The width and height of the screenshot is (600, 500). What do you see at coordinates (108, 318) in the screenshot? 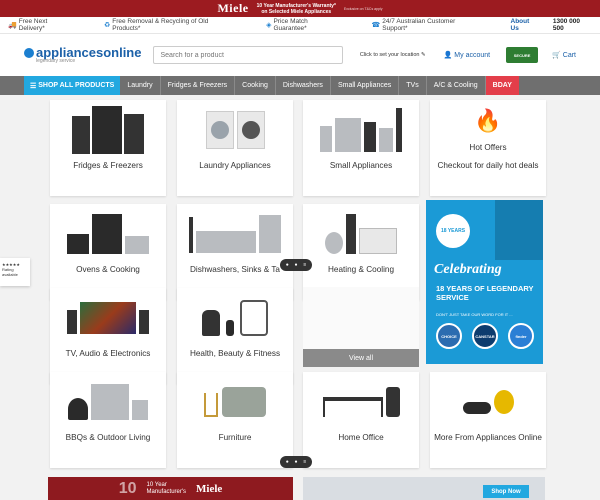
I see `tv-image` at bounding box center [108, 318].